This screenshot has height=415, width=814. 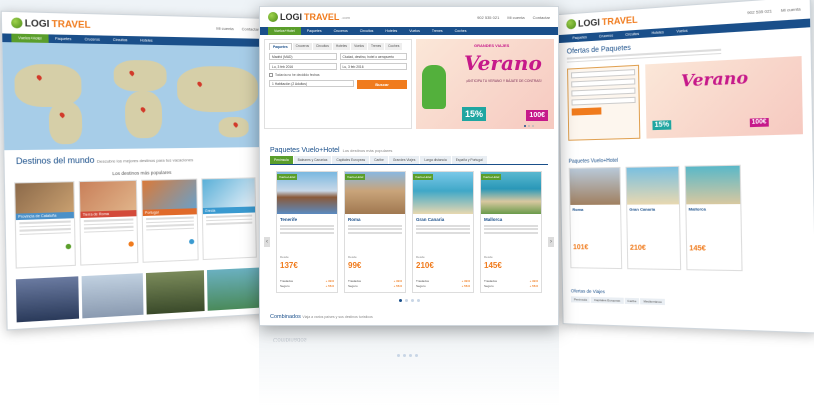 I want to click on price-label: Desde, so click(x=284, y=257).